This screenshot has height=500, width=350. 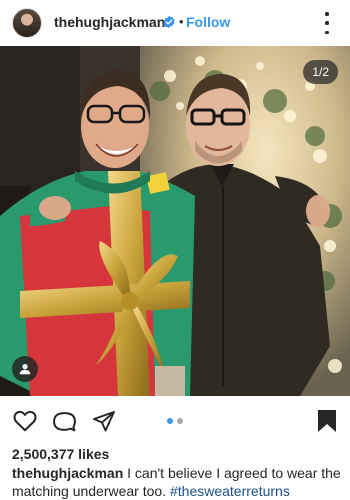 What do you see at coordinates (67, 473) in the screenshot?
I see `caption-username: thehughjackman` at bounding box center [67, 473].